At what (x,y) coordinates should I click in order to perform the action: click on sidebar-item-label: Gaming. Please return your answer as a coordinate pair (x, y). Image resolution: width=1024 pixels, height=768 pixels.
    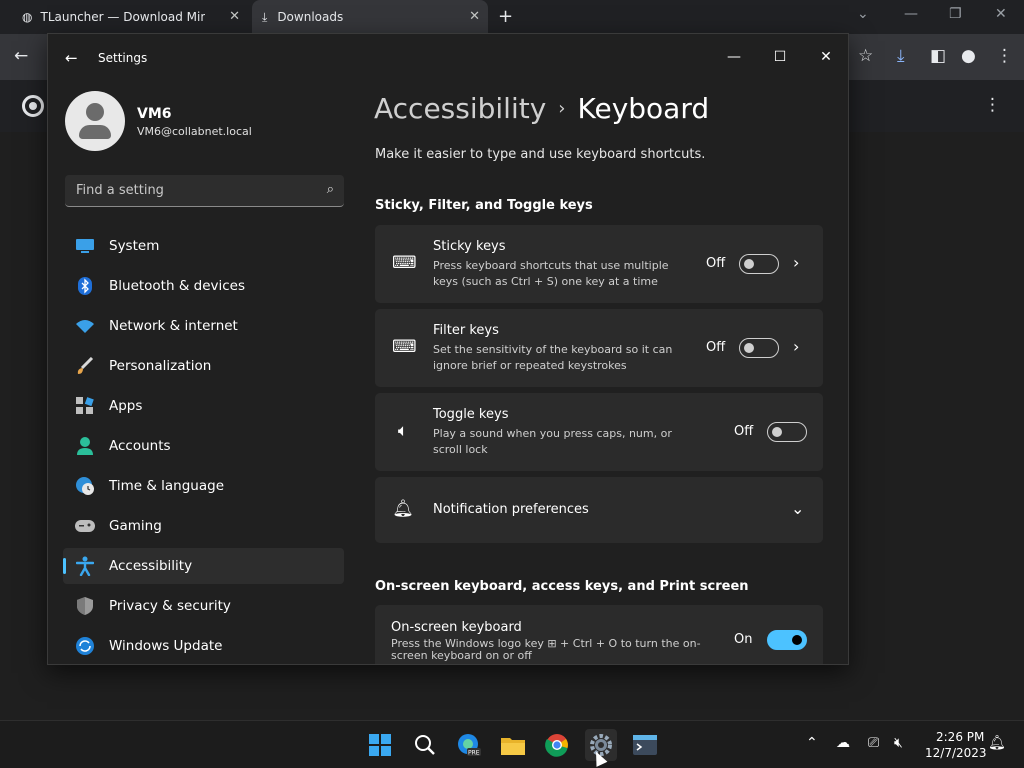
    Looking at the image, I should click on (135, 526).